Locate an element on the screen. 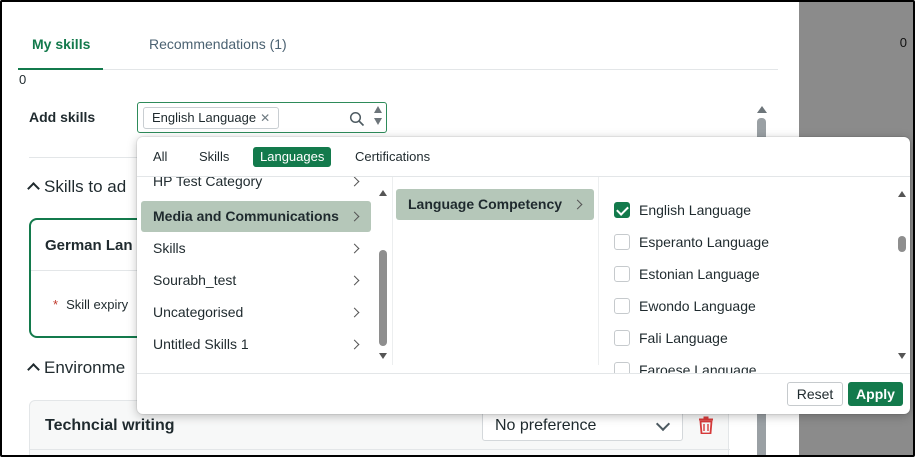  preference-select: No preference is located at coordinates (582, 426).